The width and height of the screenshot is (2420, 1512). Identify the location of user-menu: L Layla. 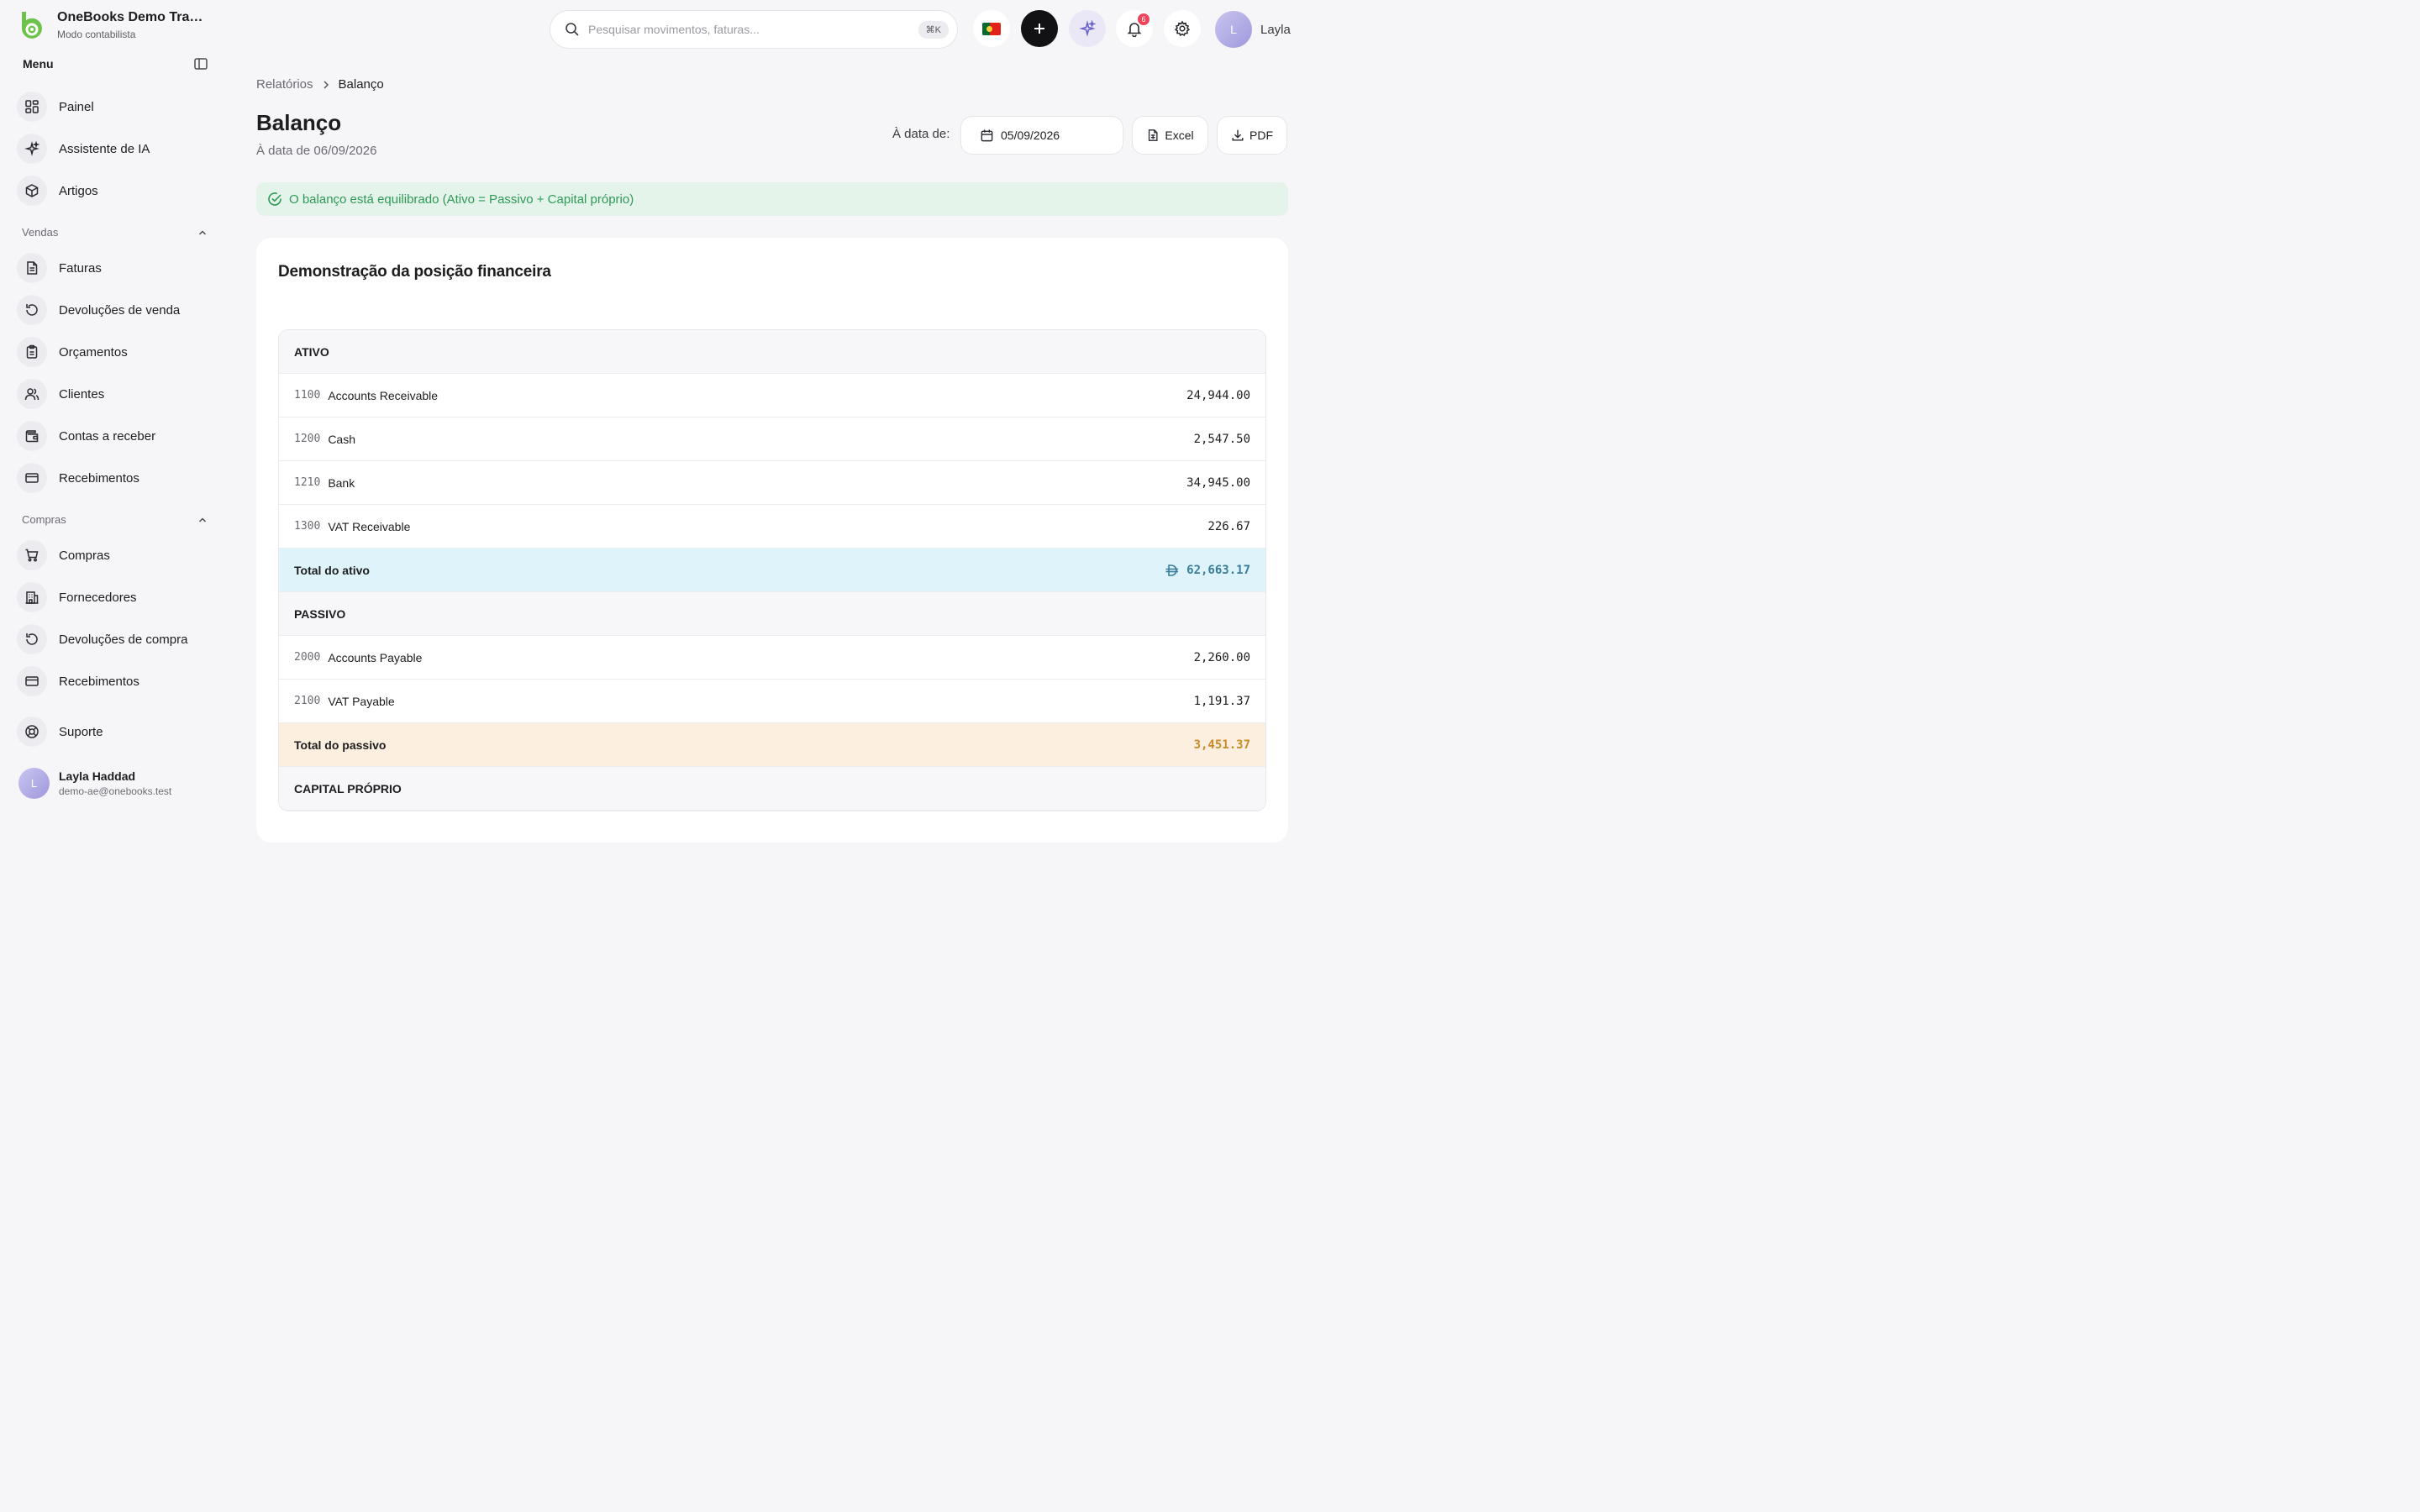
(1253, 29).